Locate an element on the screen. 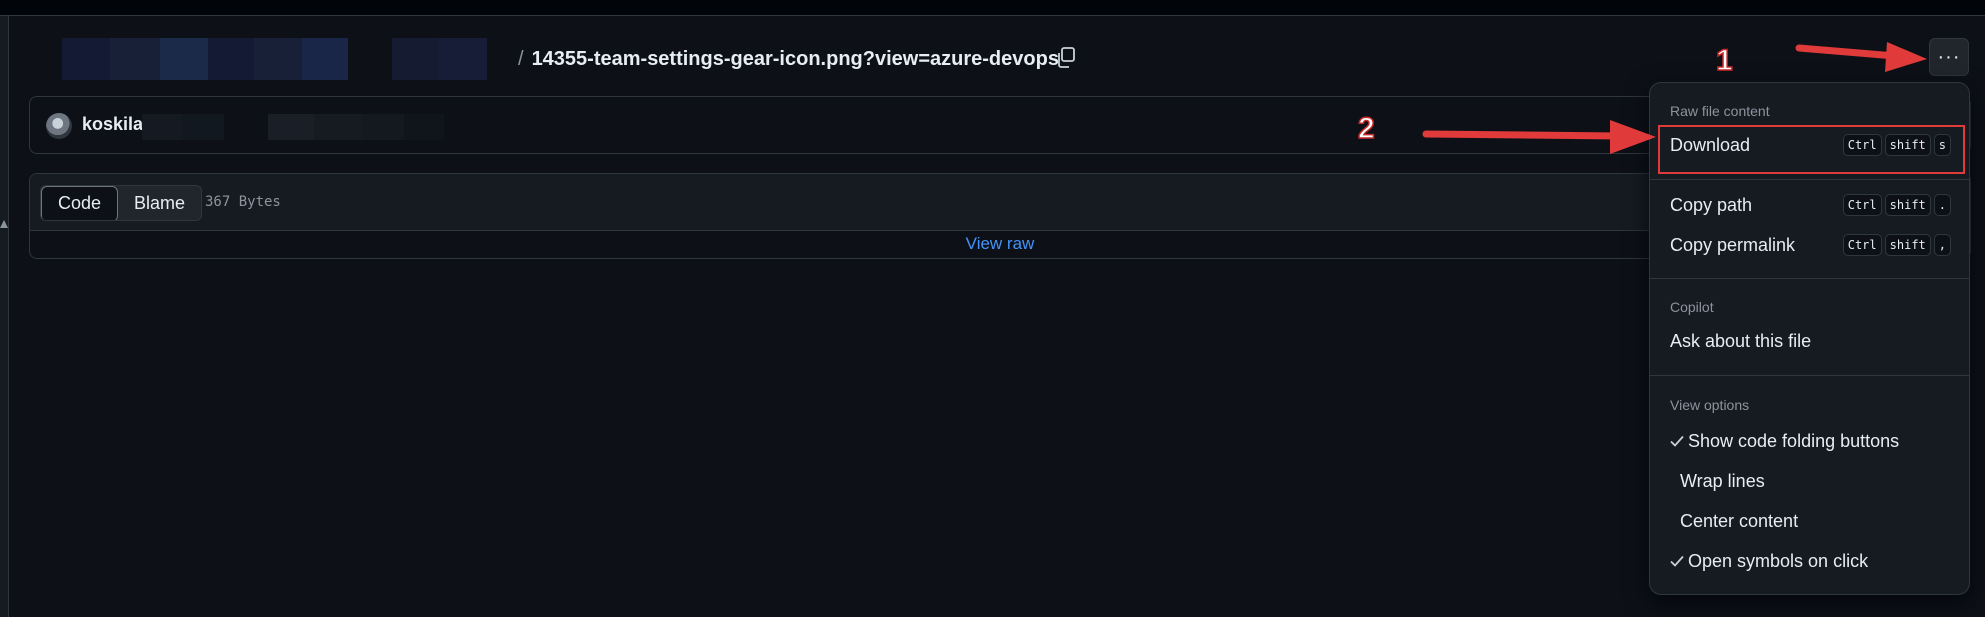  menu-item-ask-about-file: Ask about this file is located at coordinates (1809, 341).